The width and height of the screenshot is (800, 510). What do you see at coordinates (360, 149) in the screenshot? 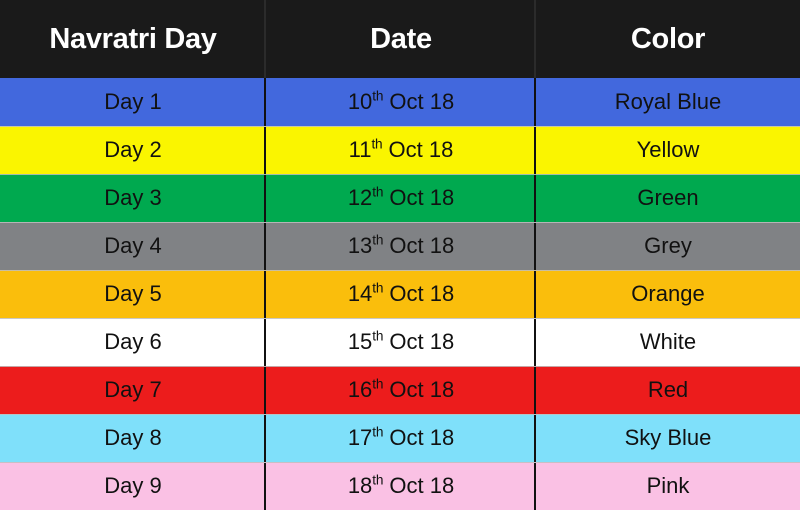
I see `date-day-number: 11` at bounding box center [360, 149].